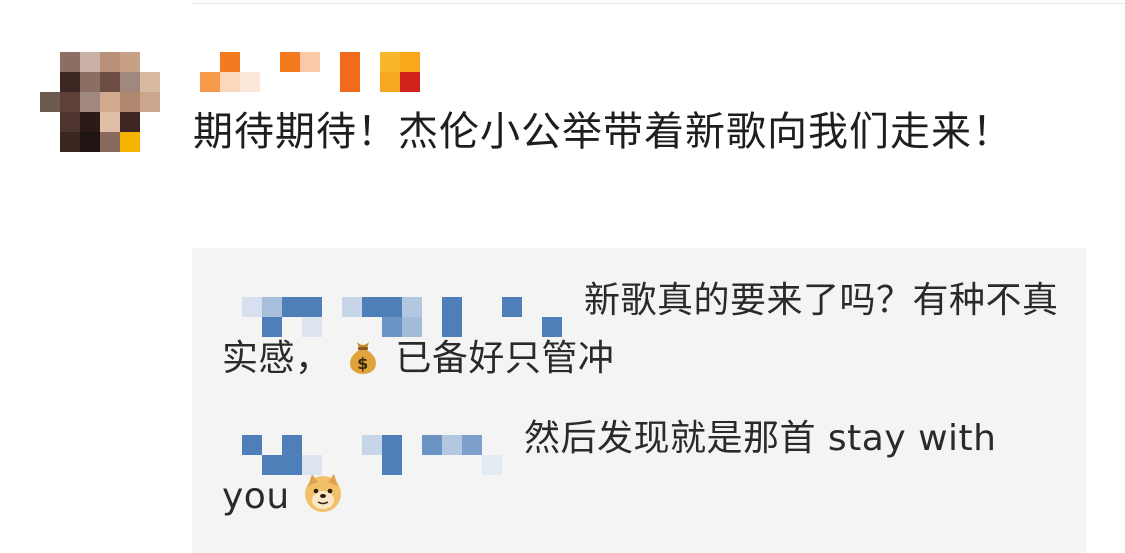 The width and height of the screenshot is (1125, 553). Describe the element at coordinates (100, 102) in the screenshot. I see `avatar` at that location.